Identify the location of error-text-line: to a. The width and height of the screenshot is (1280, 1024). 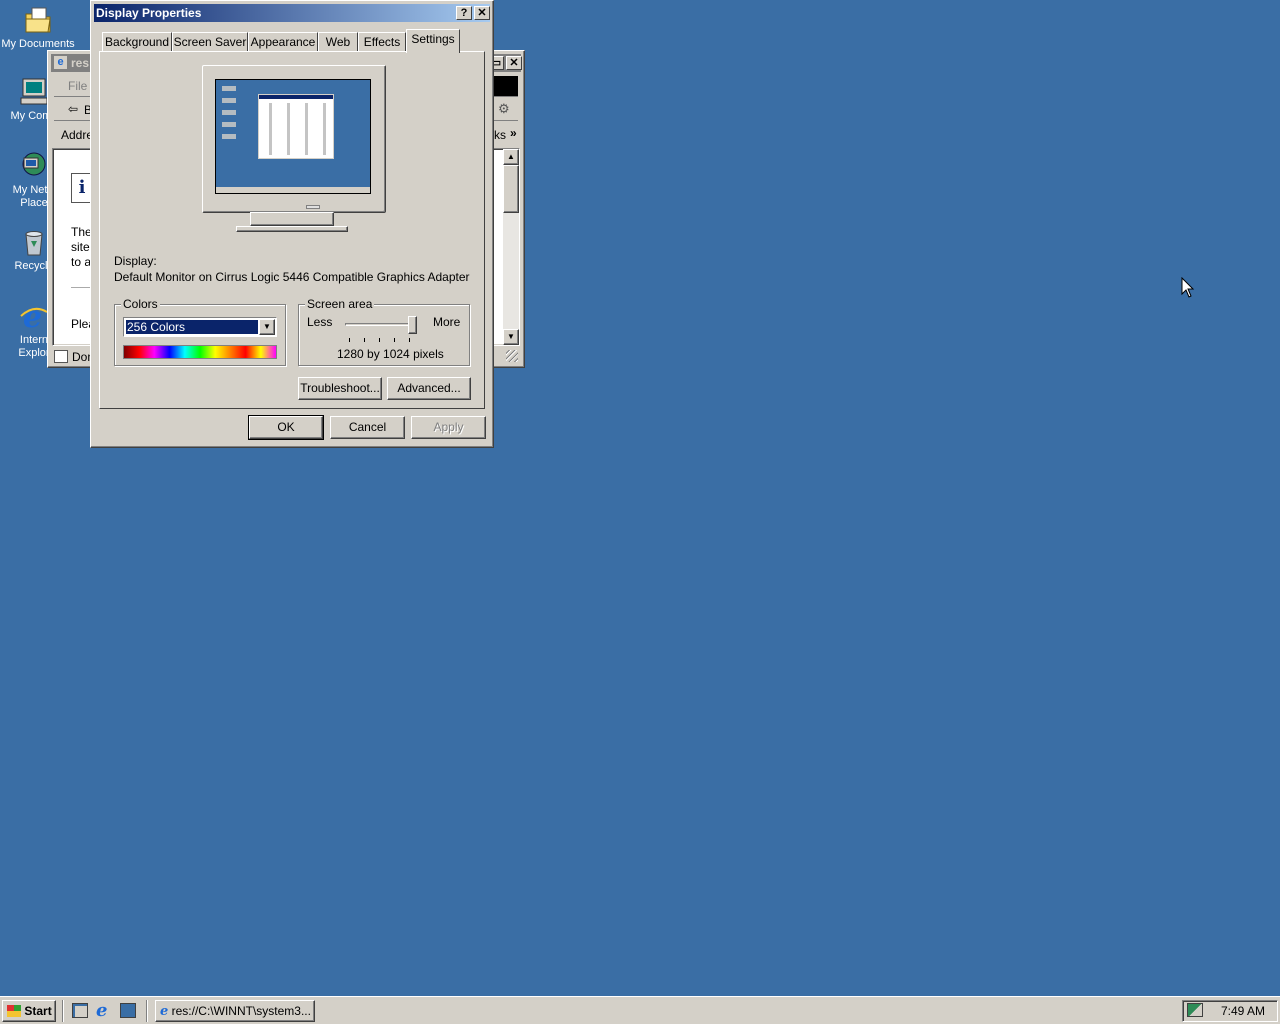
(81, 262).